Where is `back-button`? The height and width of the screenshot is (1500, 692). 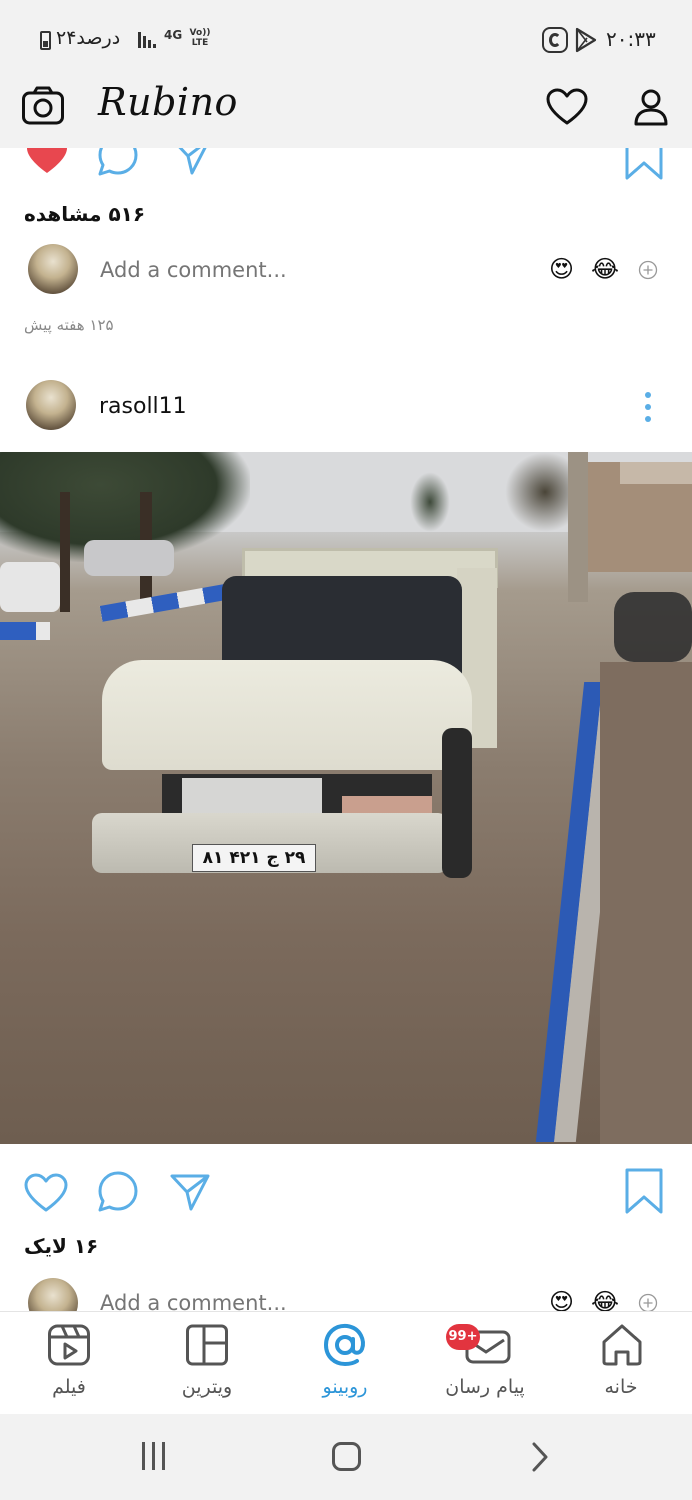
back-button is located at coordinates (540, 1457).